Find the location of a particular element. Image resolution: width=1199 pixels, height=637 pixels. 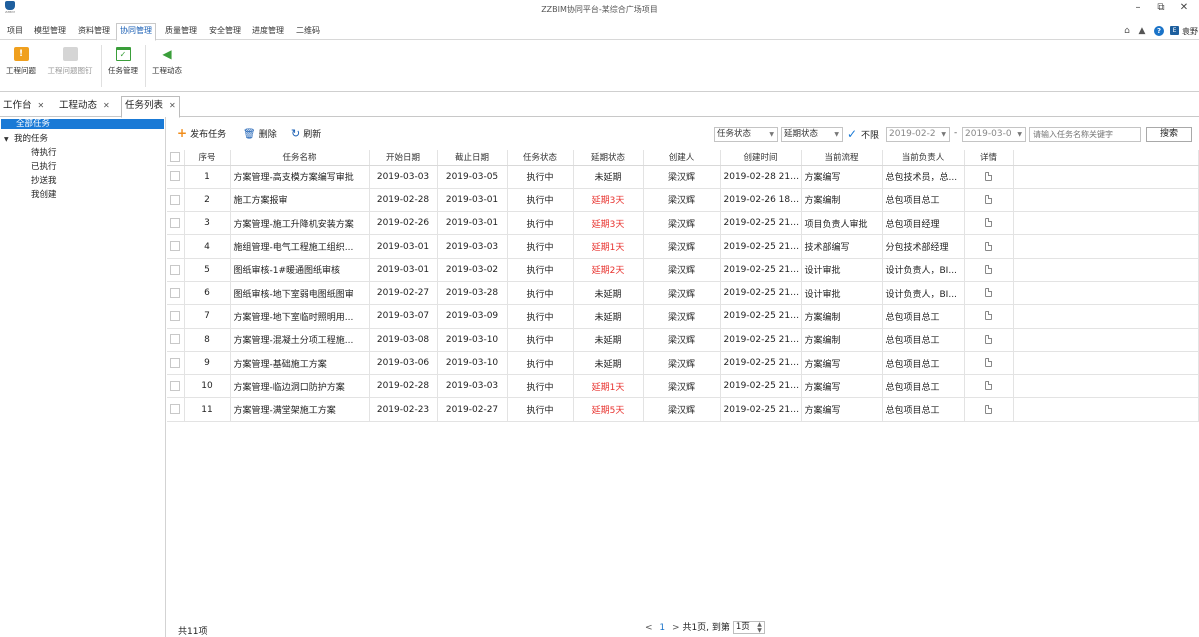

refresh-button: ↻ 刷新 is located at coordinates (306, 133).